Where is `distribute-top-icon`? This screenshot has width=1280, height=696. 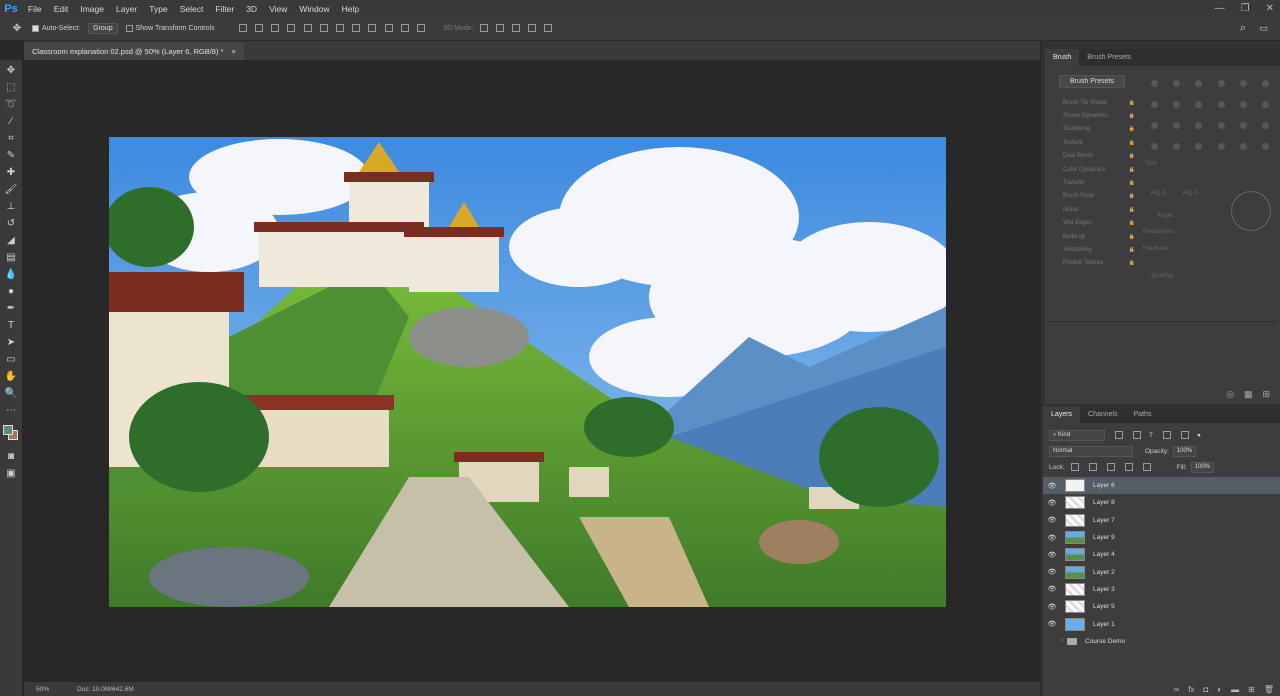 distribute-top-icon is located at coordinates (340, 27).